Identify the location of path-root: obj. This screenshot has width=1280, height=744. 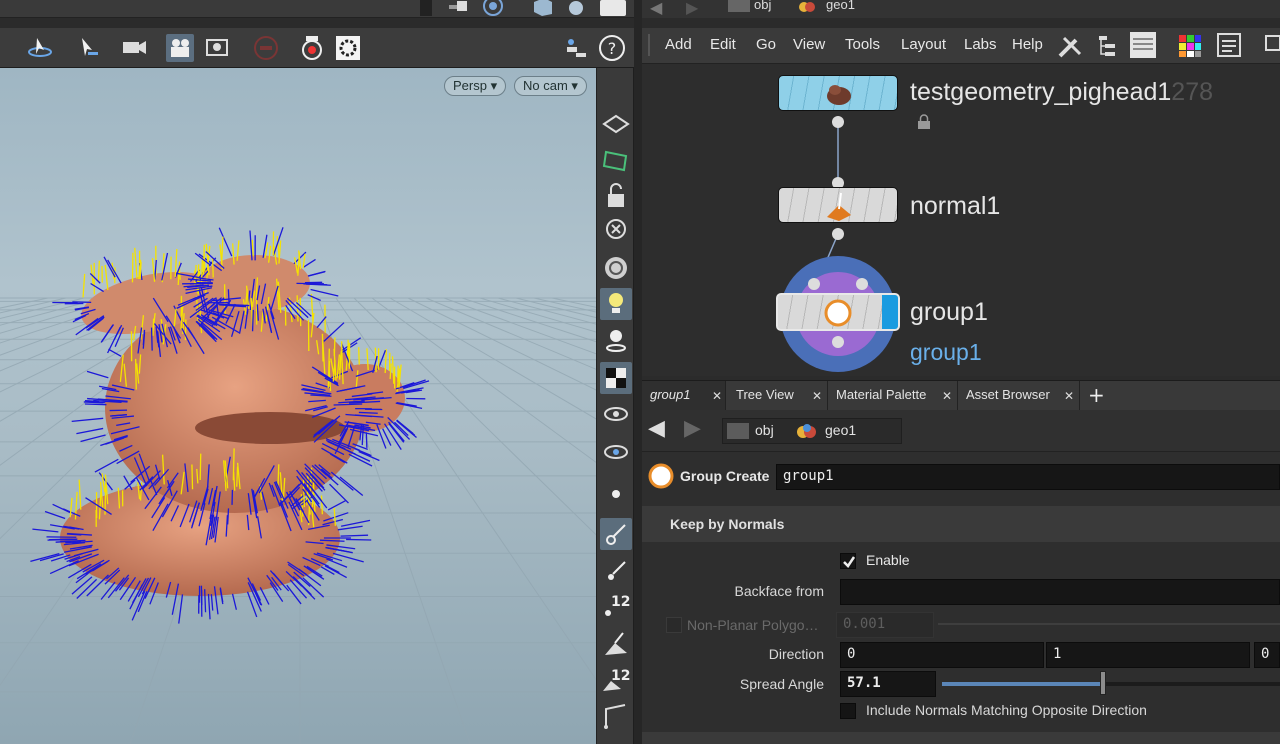
(762, 6).